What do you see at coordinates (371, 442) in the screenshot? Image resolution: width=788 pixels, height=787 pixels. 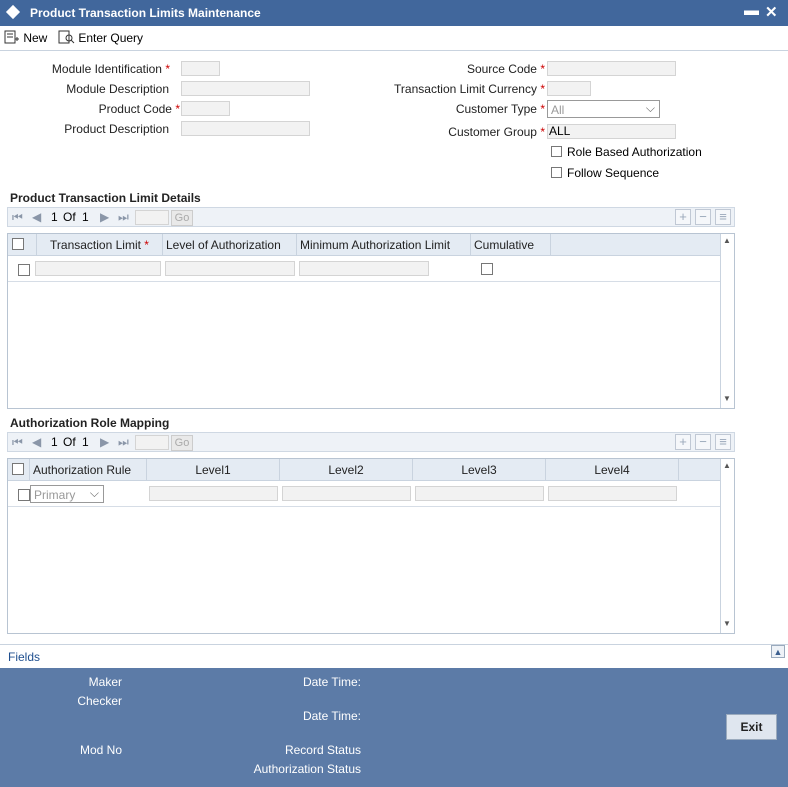 I see `role-mapping-pager: ⏮ ◀ 1 Of 1 ▶ ⏭ Go + − ≡` at bounding box center [371, 442].